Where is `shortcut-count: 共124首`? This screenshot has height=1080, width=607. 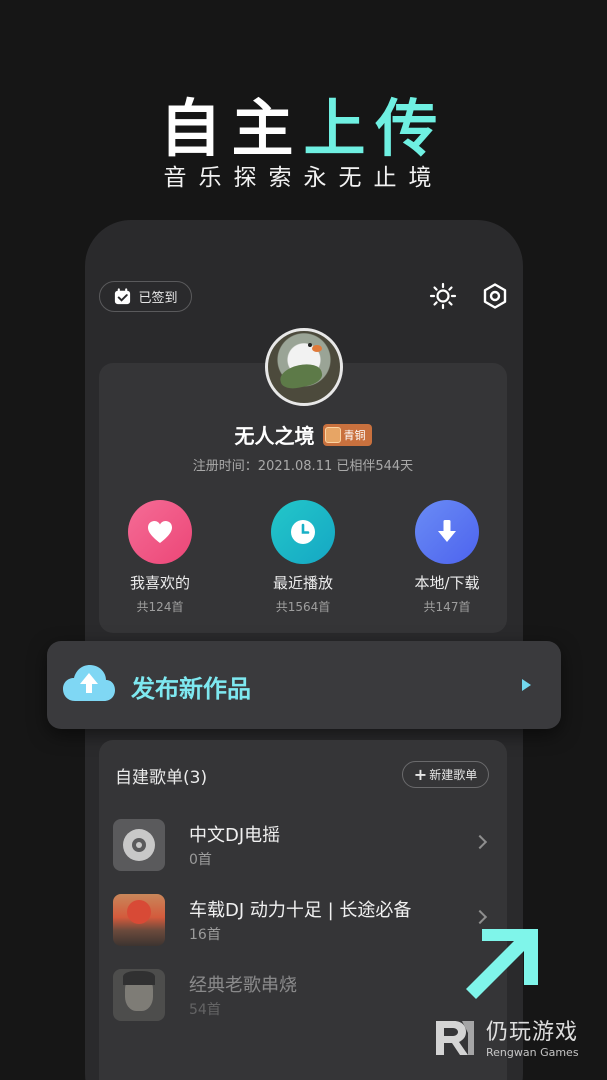
shortcut-count: 共124首 is located at coordinates (160, 607).